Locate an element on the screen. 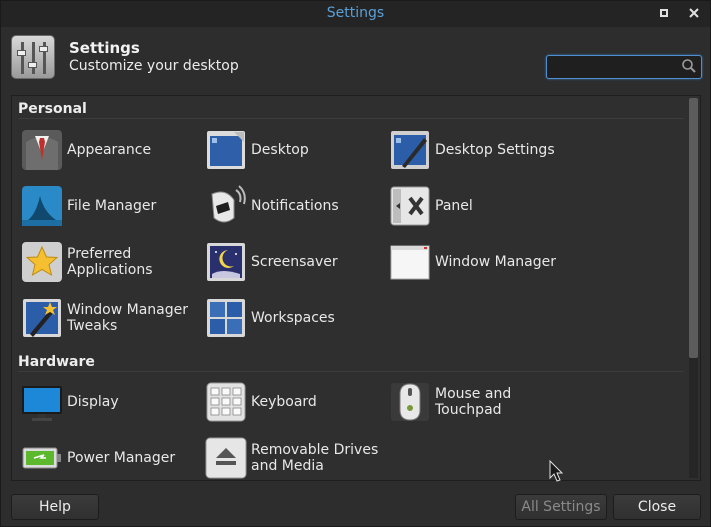 Image resolution: width=711 pixels, height=527 pixels. section-personal: Personal is located at coordinates (52, 109).